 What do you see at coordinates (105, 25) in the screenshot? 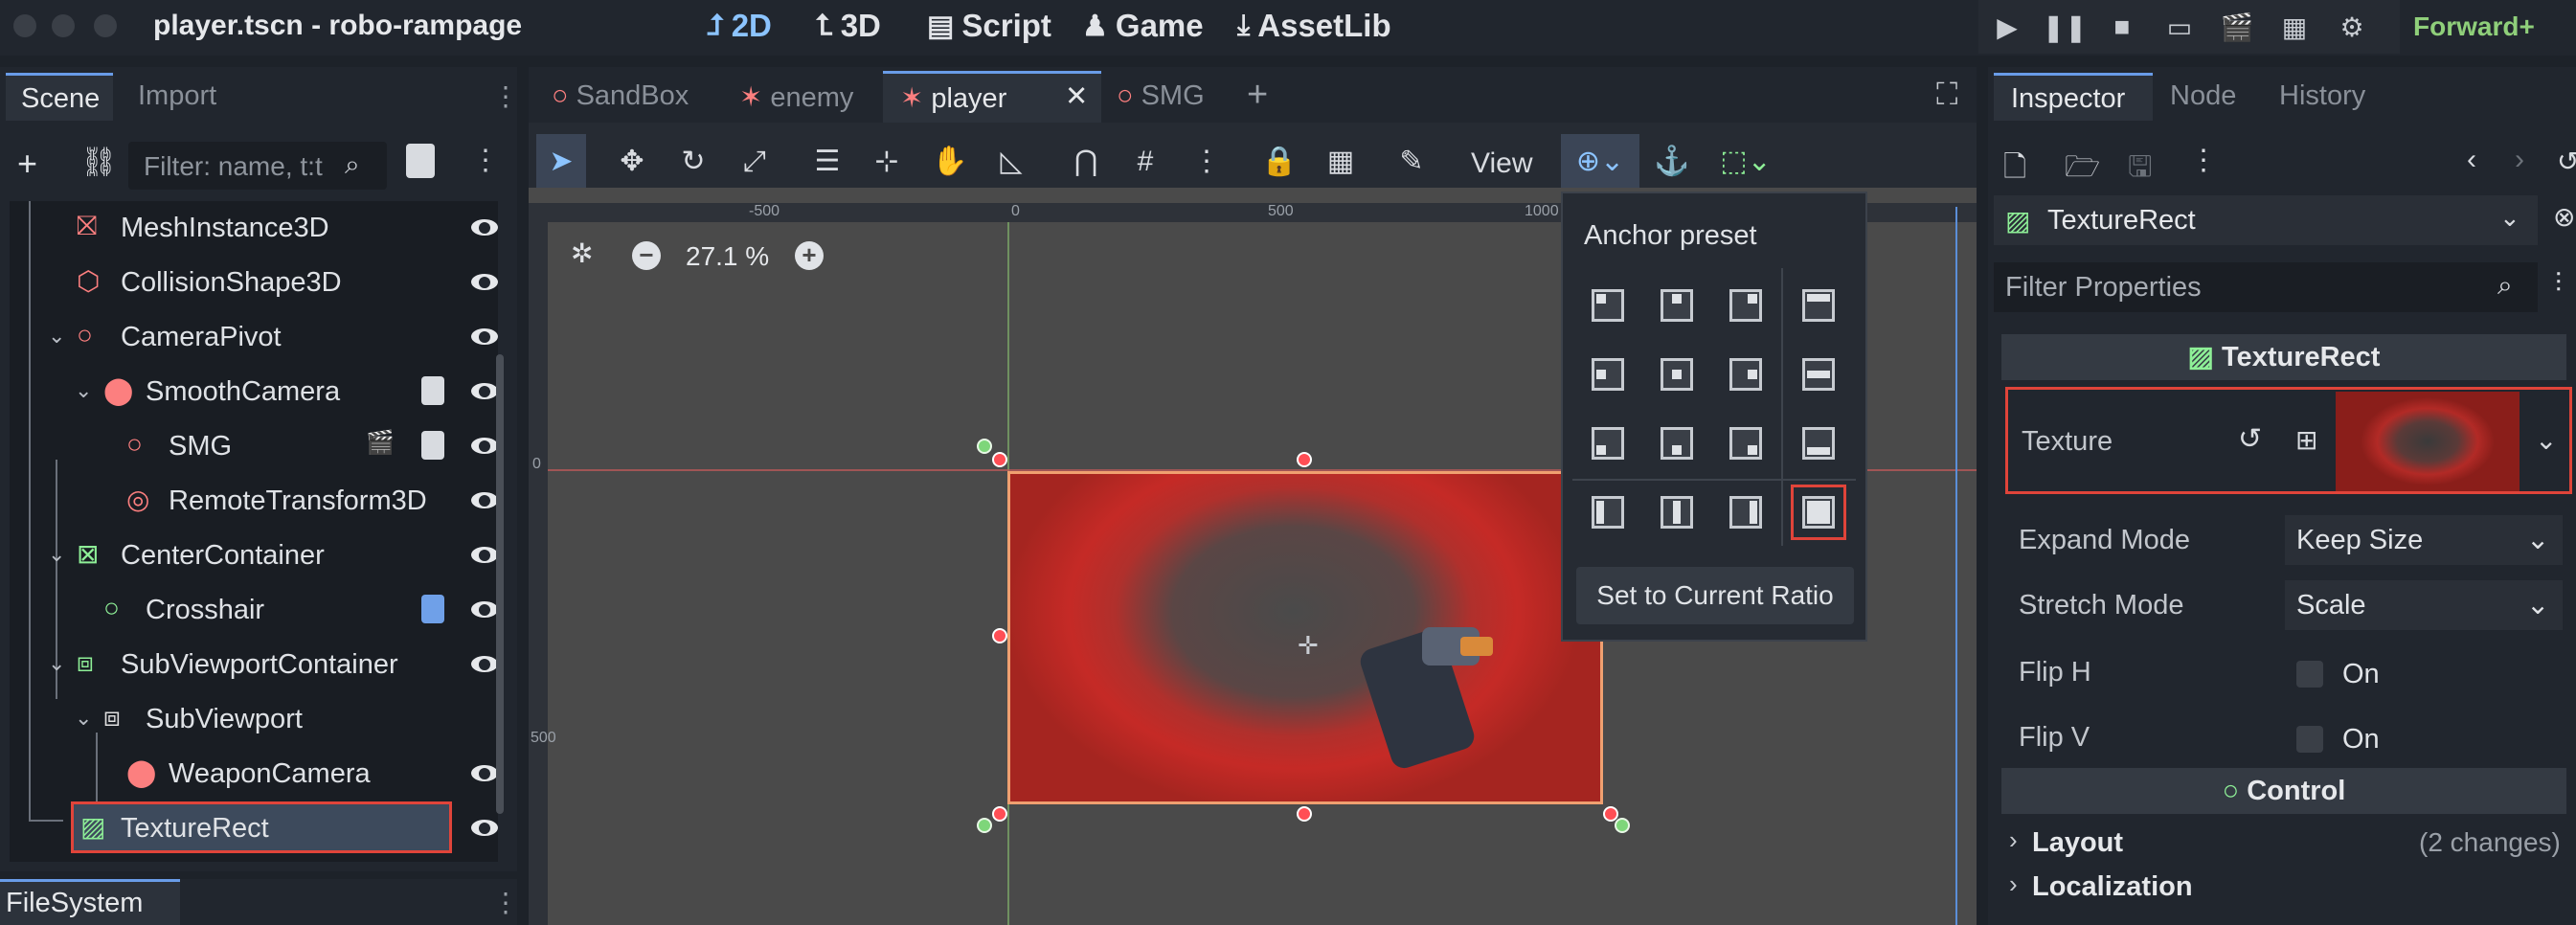
I see `maximize-window-button` at bounding box center [105, 25].